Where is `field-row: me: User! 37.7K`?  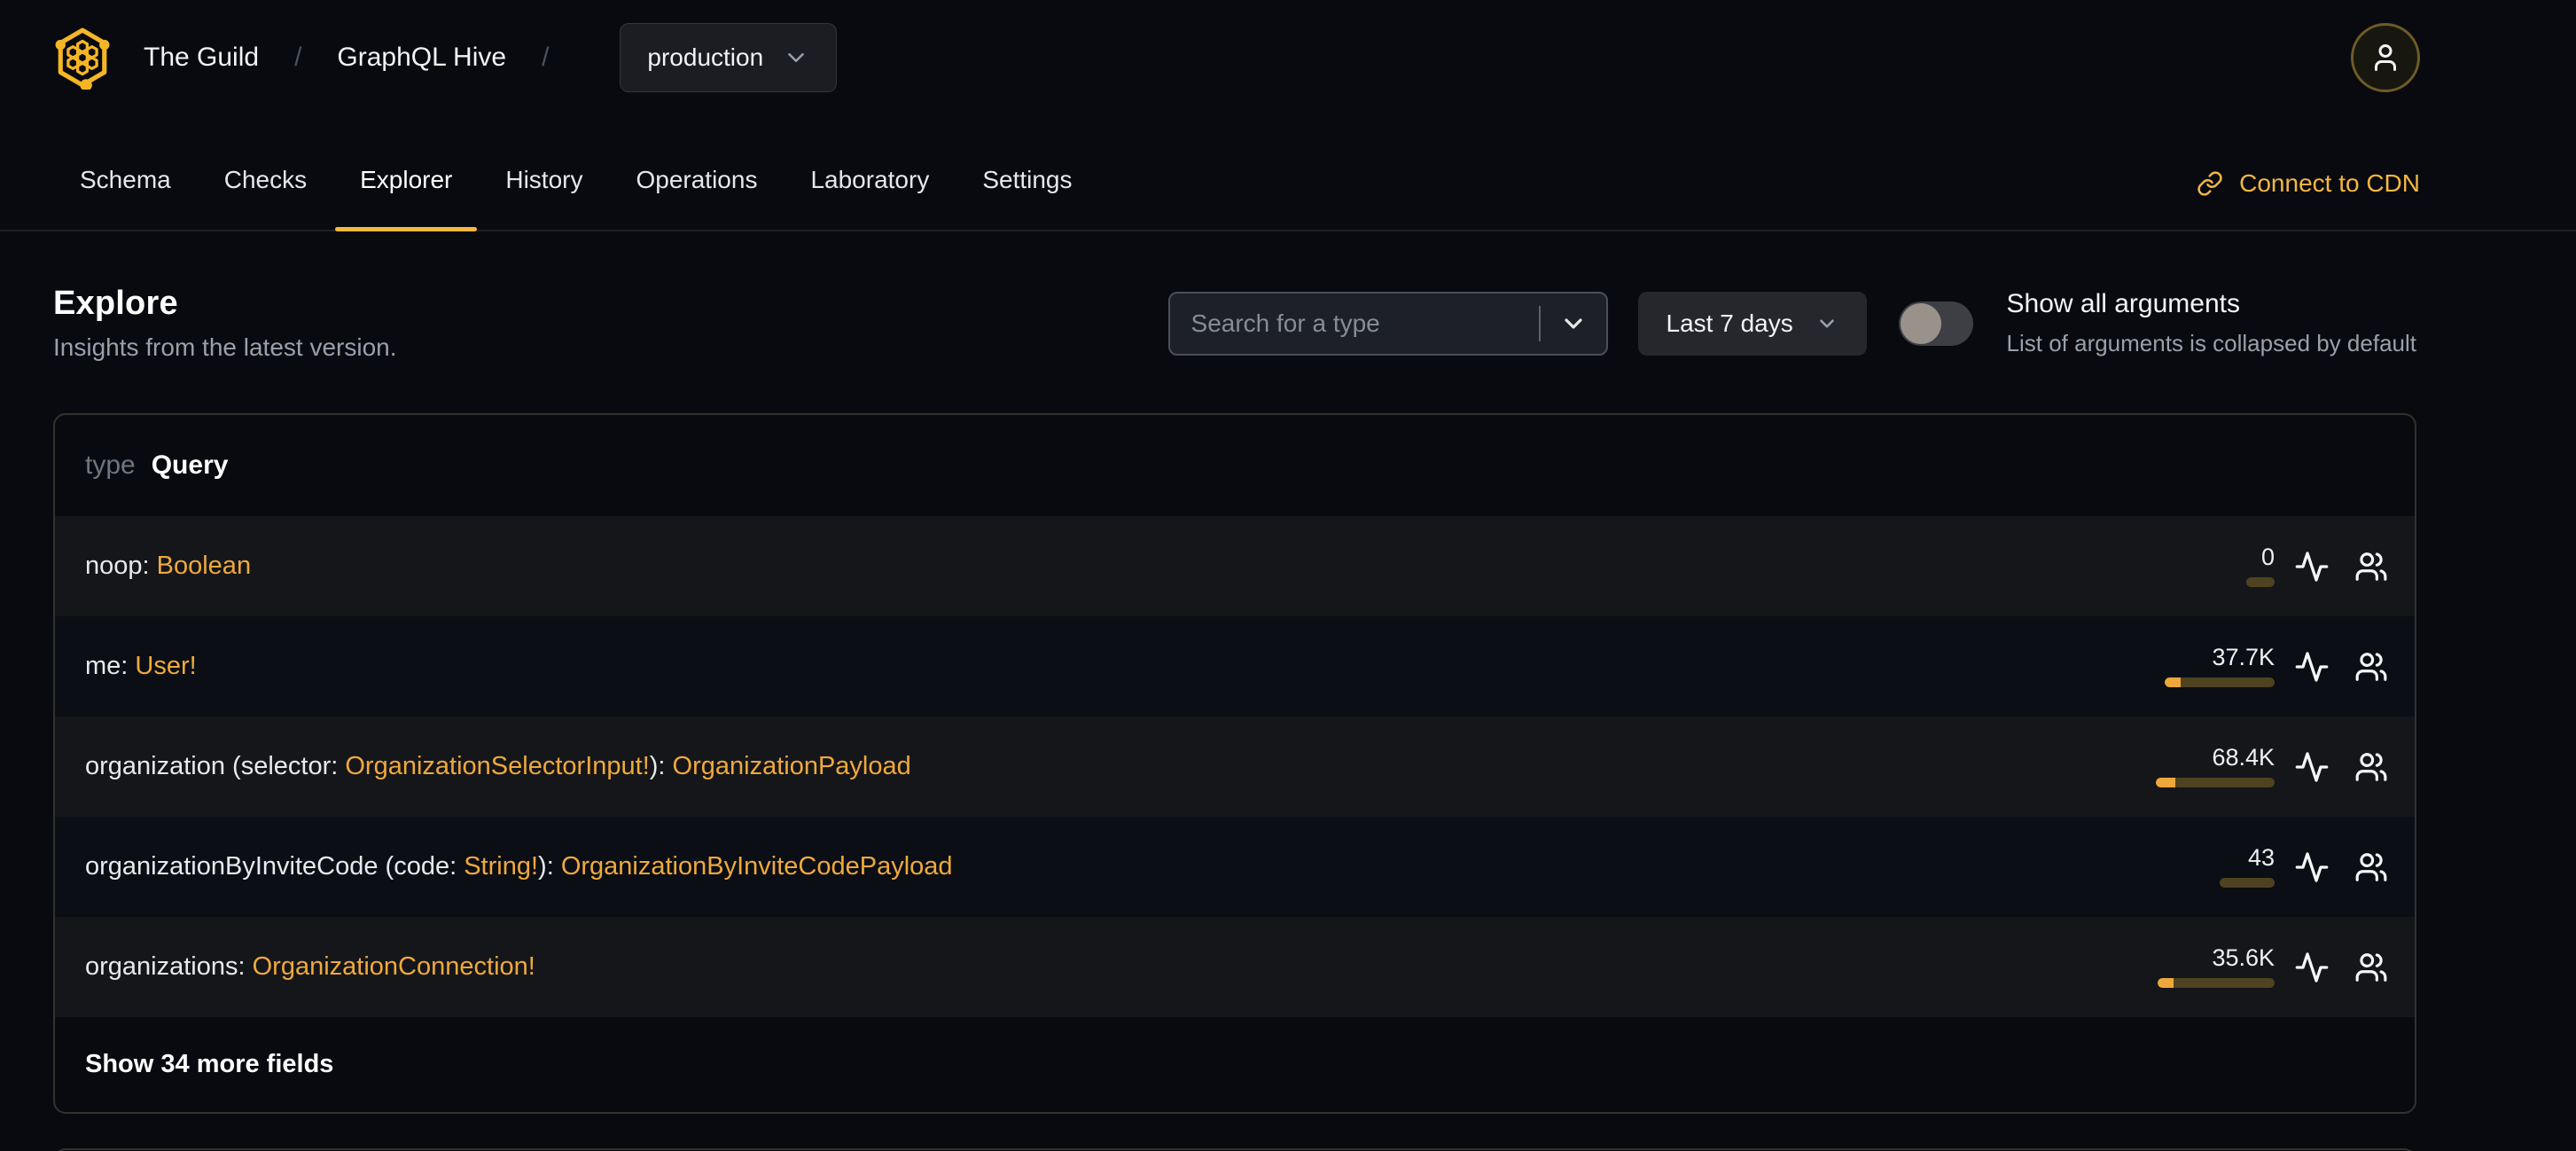 field-row: me: User! 37.7K is located at coordinates (1235, 666).